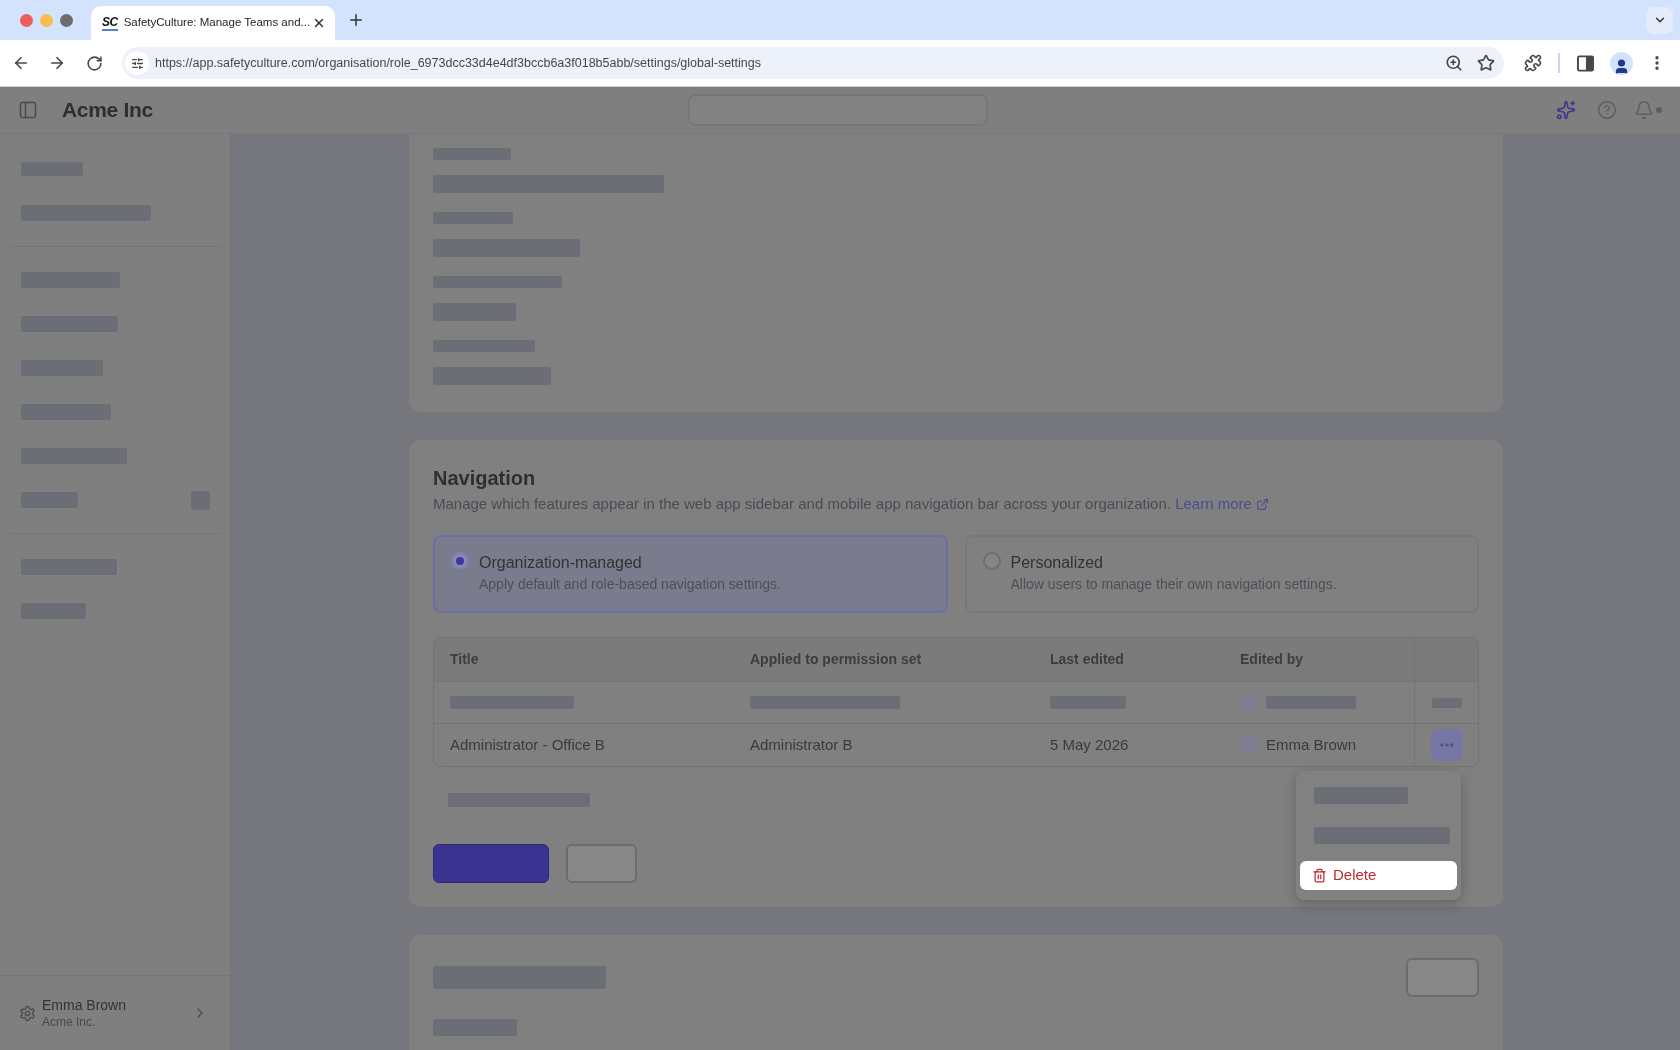 The height and width of the screenshot is (1050, 1680). I want to click on column-header: Edited by, so click(1271, 659).